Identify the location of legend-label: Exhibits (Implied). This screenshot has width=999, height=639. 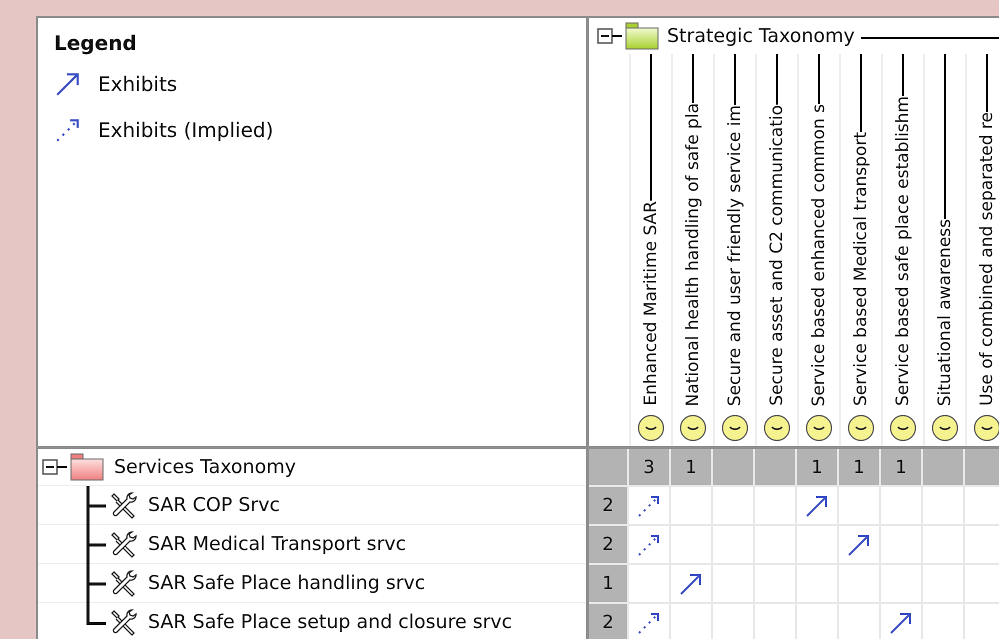
(186, 130).